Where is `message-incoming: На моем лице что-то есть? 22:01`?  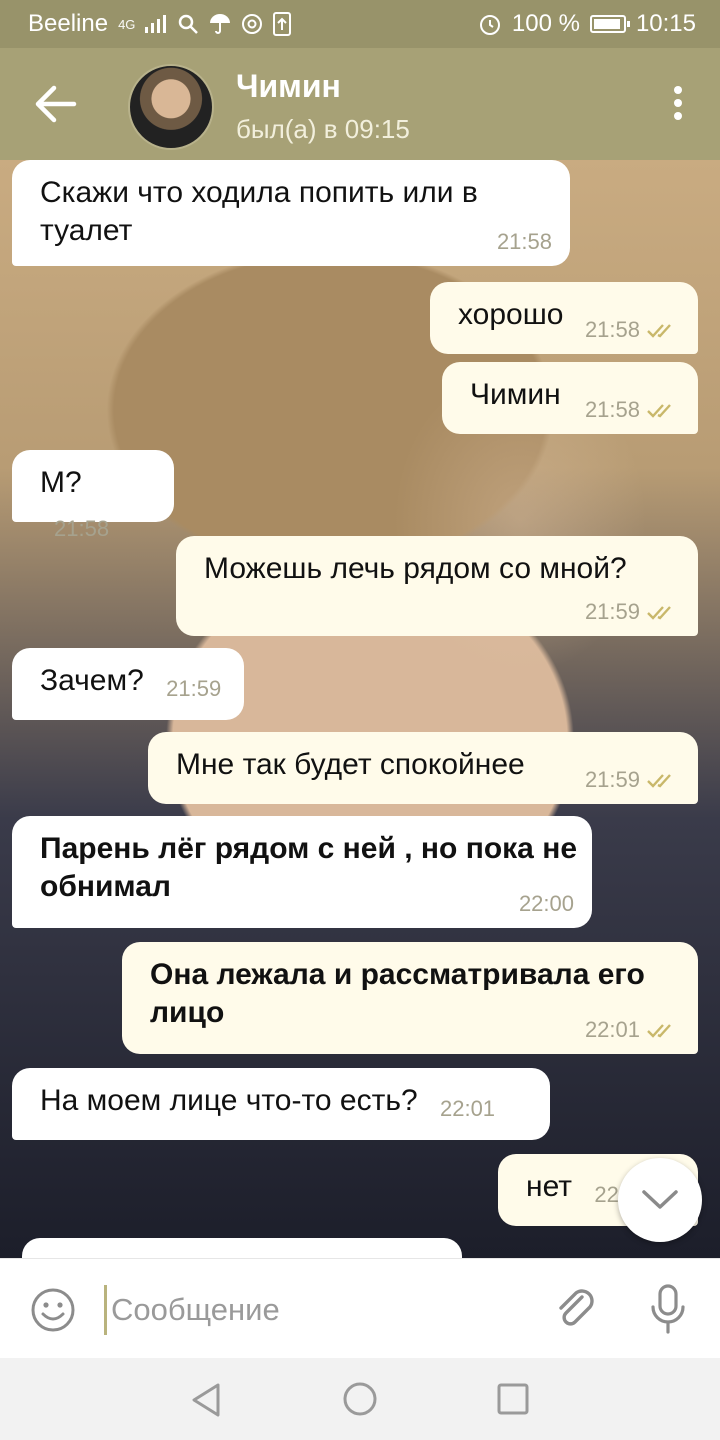
message-incoming: На моем лице что-то есть? 22:01 is located at coordinates (281, 1104).